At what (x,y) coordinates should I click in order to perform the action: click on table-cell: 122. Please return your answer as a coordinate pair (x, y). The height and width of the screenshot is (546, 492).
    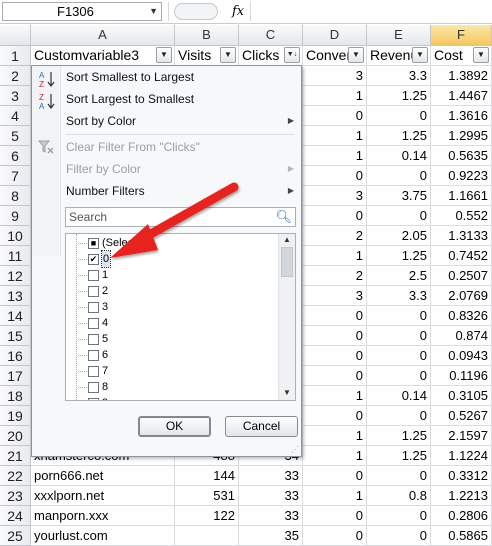
    Looking at the image, I should click on (207, 516).